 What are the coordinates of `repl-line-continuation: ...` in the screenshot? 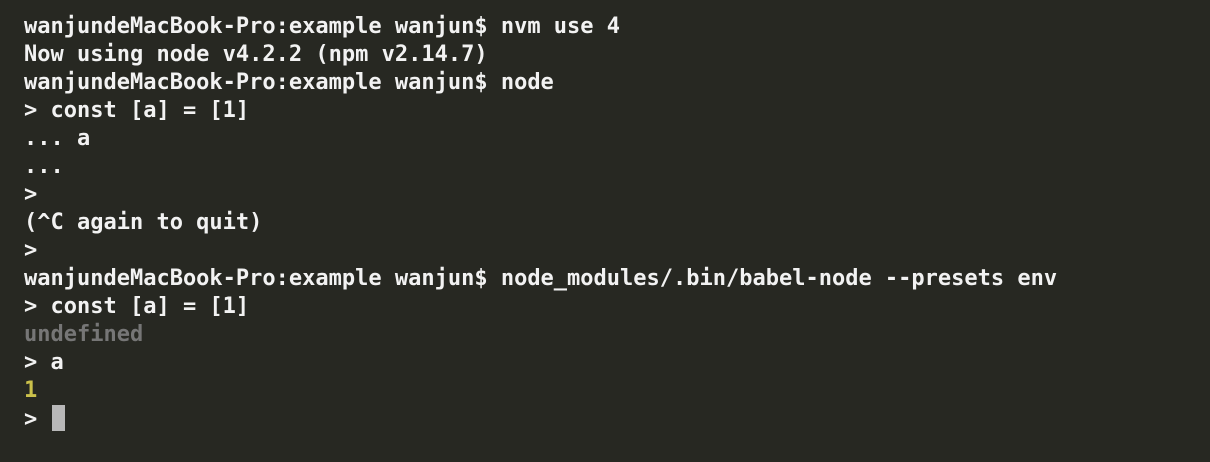 It's located at (44, 166).